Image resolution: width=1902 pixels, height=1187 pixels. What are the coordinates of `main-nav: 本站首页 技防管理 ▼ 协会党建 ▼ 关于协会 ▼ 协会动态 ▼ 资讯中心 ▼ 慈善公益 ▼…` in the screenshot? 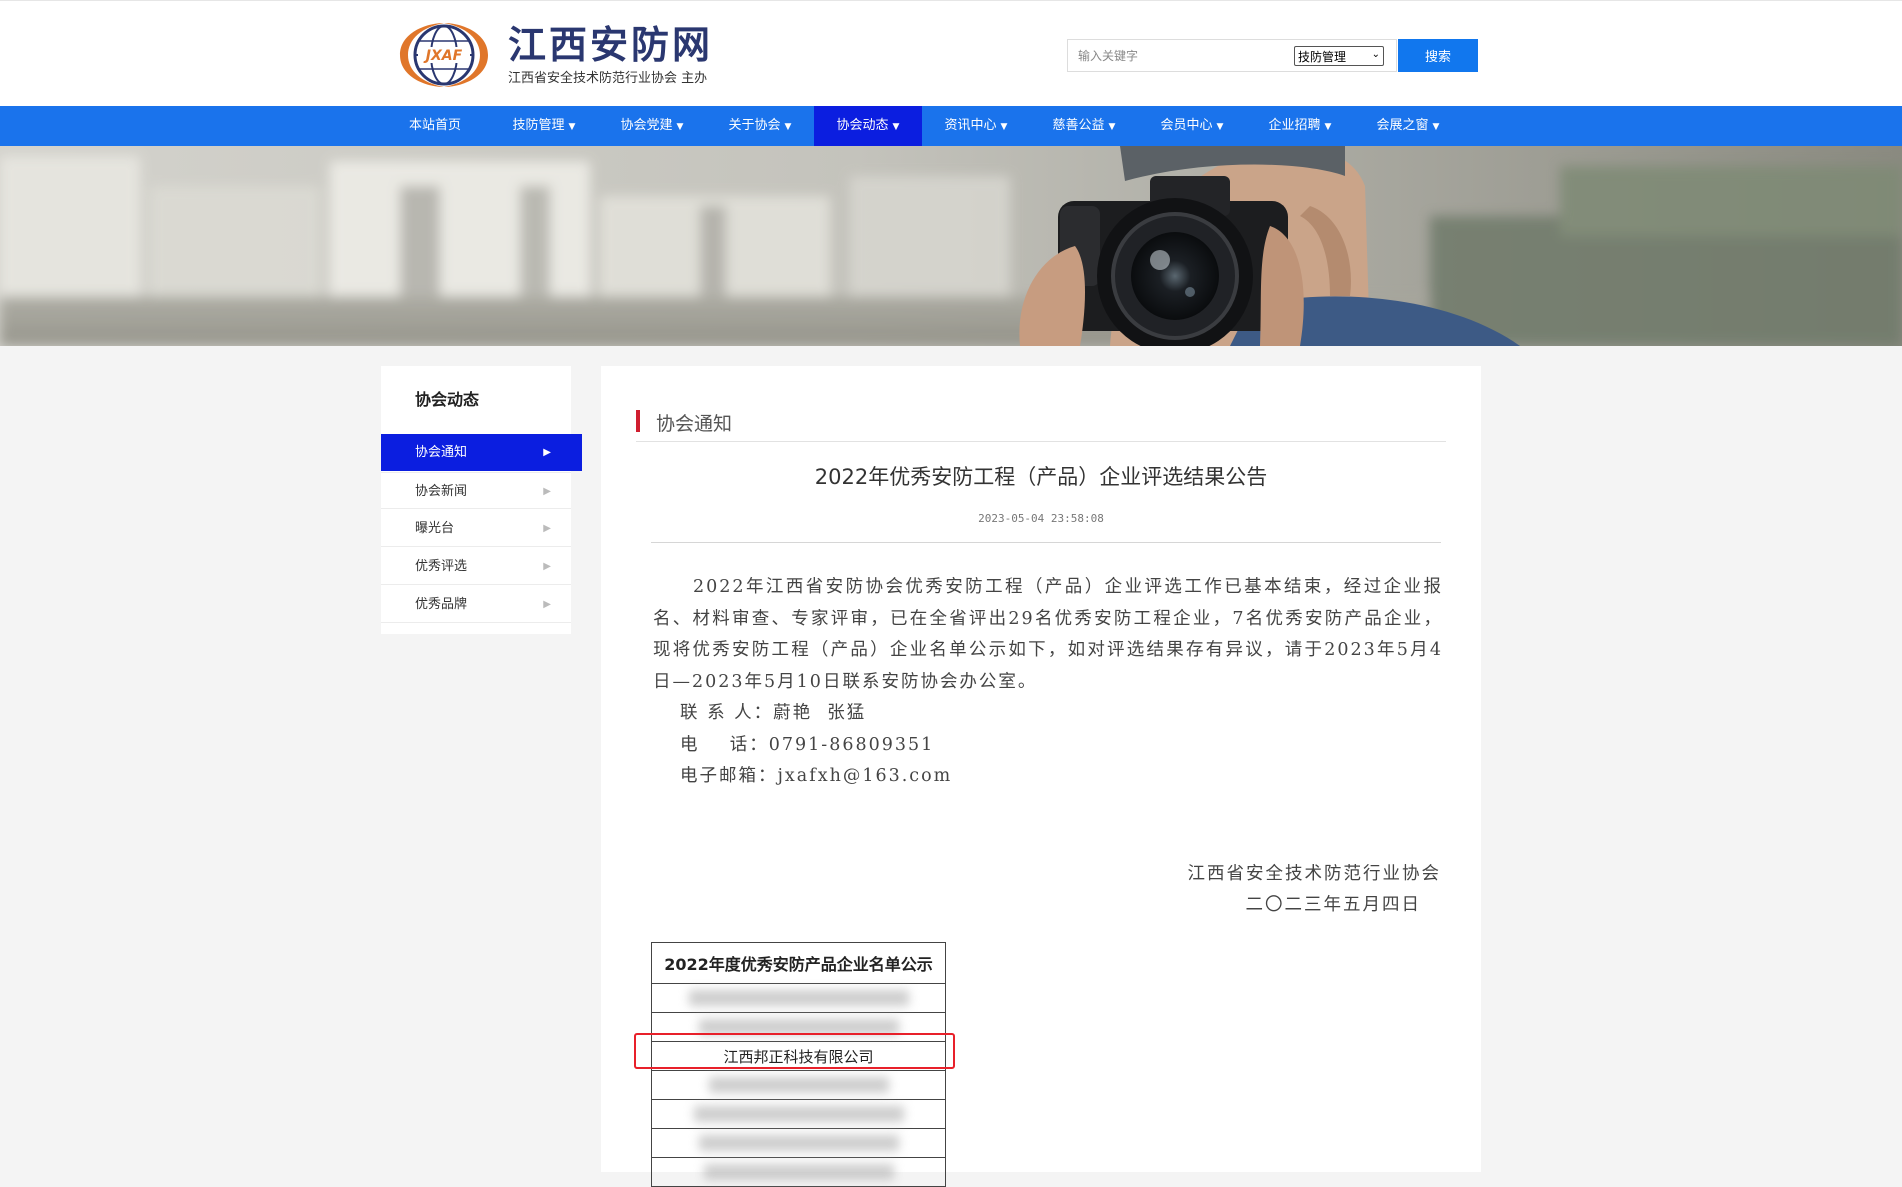 It's located at (951, 126).